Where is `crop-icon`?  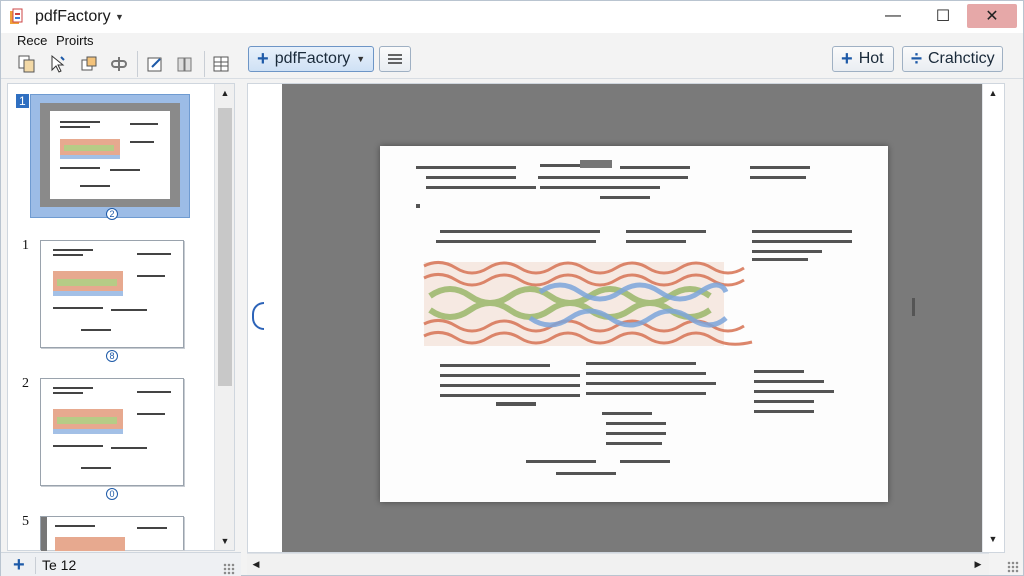
crop-icon is located at coordinates (89, 64).